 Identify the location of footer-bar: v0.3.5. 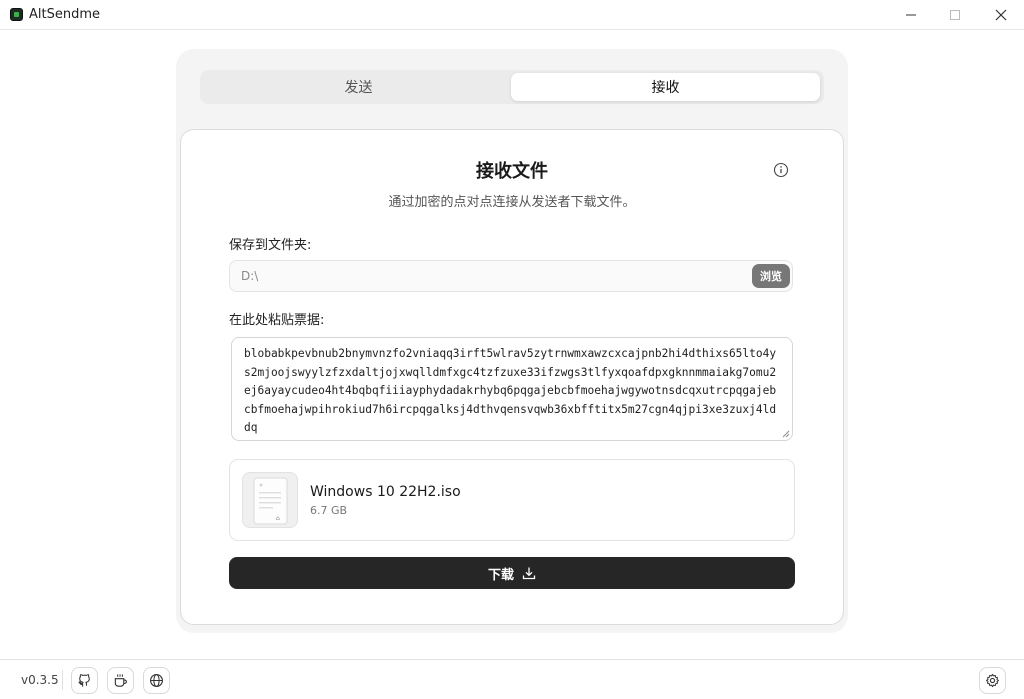
(512, 679).